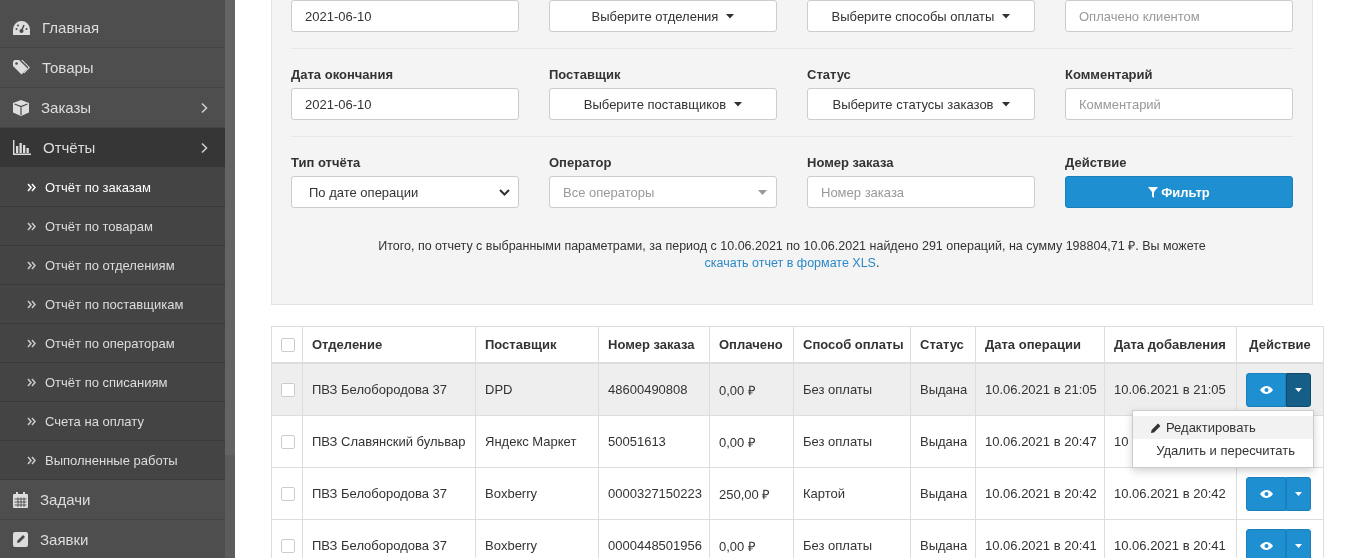 The height and width of the screenshot is (558, 1350). I want to click on tag-icon, so click(21, 67).